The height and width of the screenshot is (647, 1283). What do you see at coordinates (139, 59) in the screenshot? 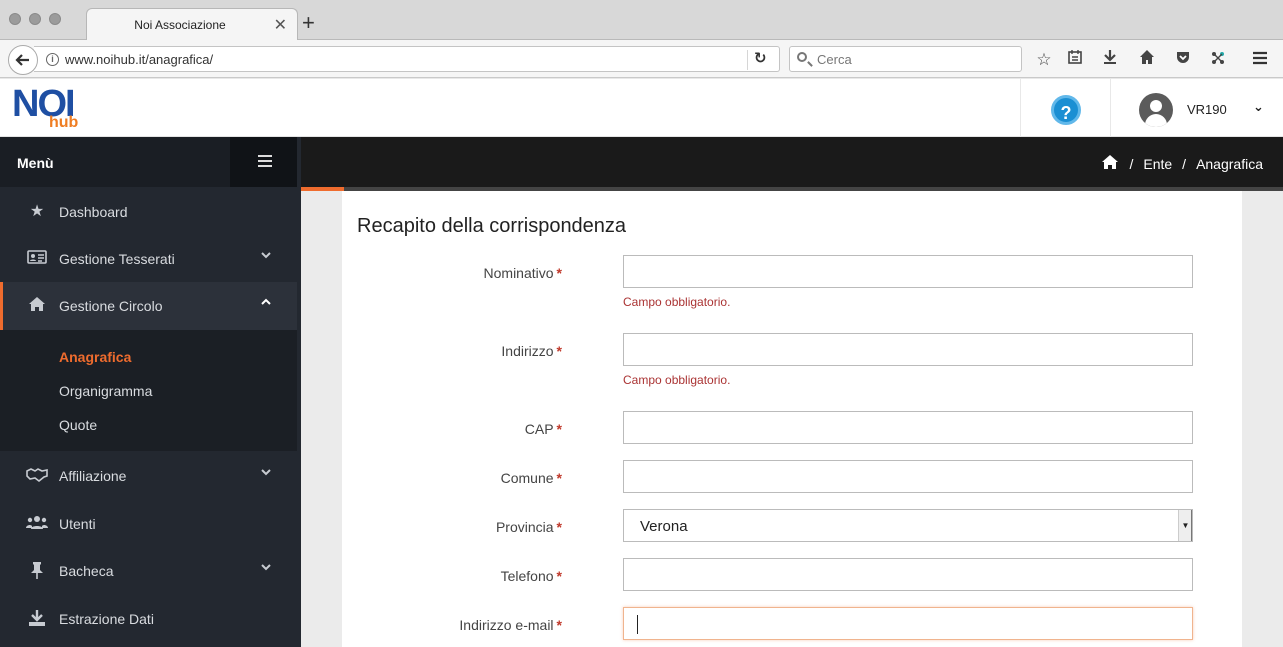
I see `url-text: www.noihub.it/anagrafica/` at bounding box center [139, 59].